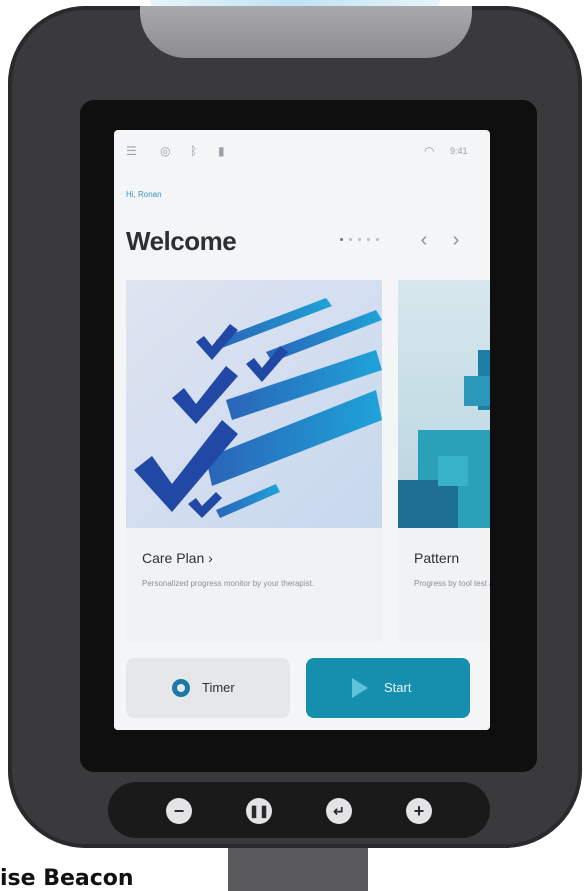 The width and height of the screenshot is (586, 891). I want to click on pause-icon: ❚❚, so click(259, 811).